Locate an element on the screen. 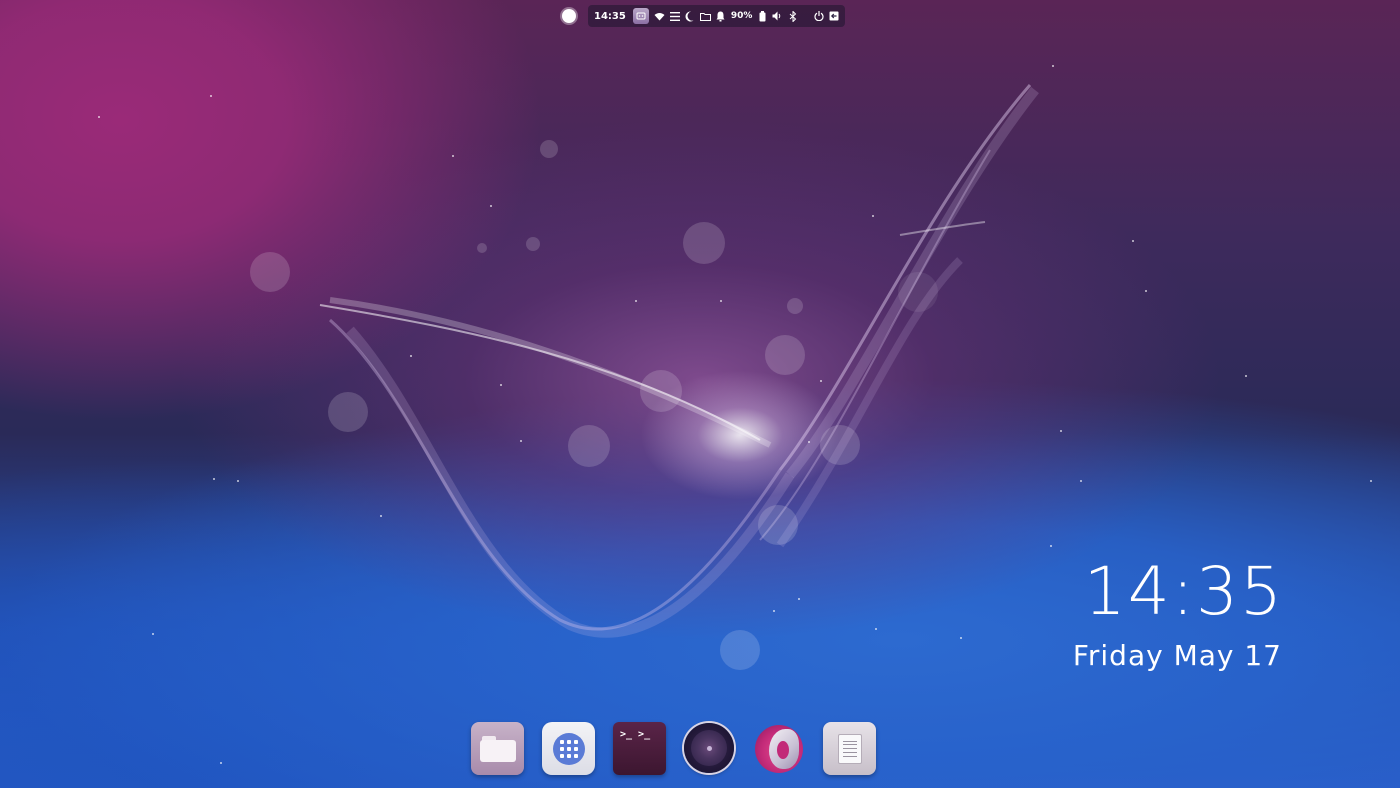  firefox-icon is located at coordinates (778, 748).